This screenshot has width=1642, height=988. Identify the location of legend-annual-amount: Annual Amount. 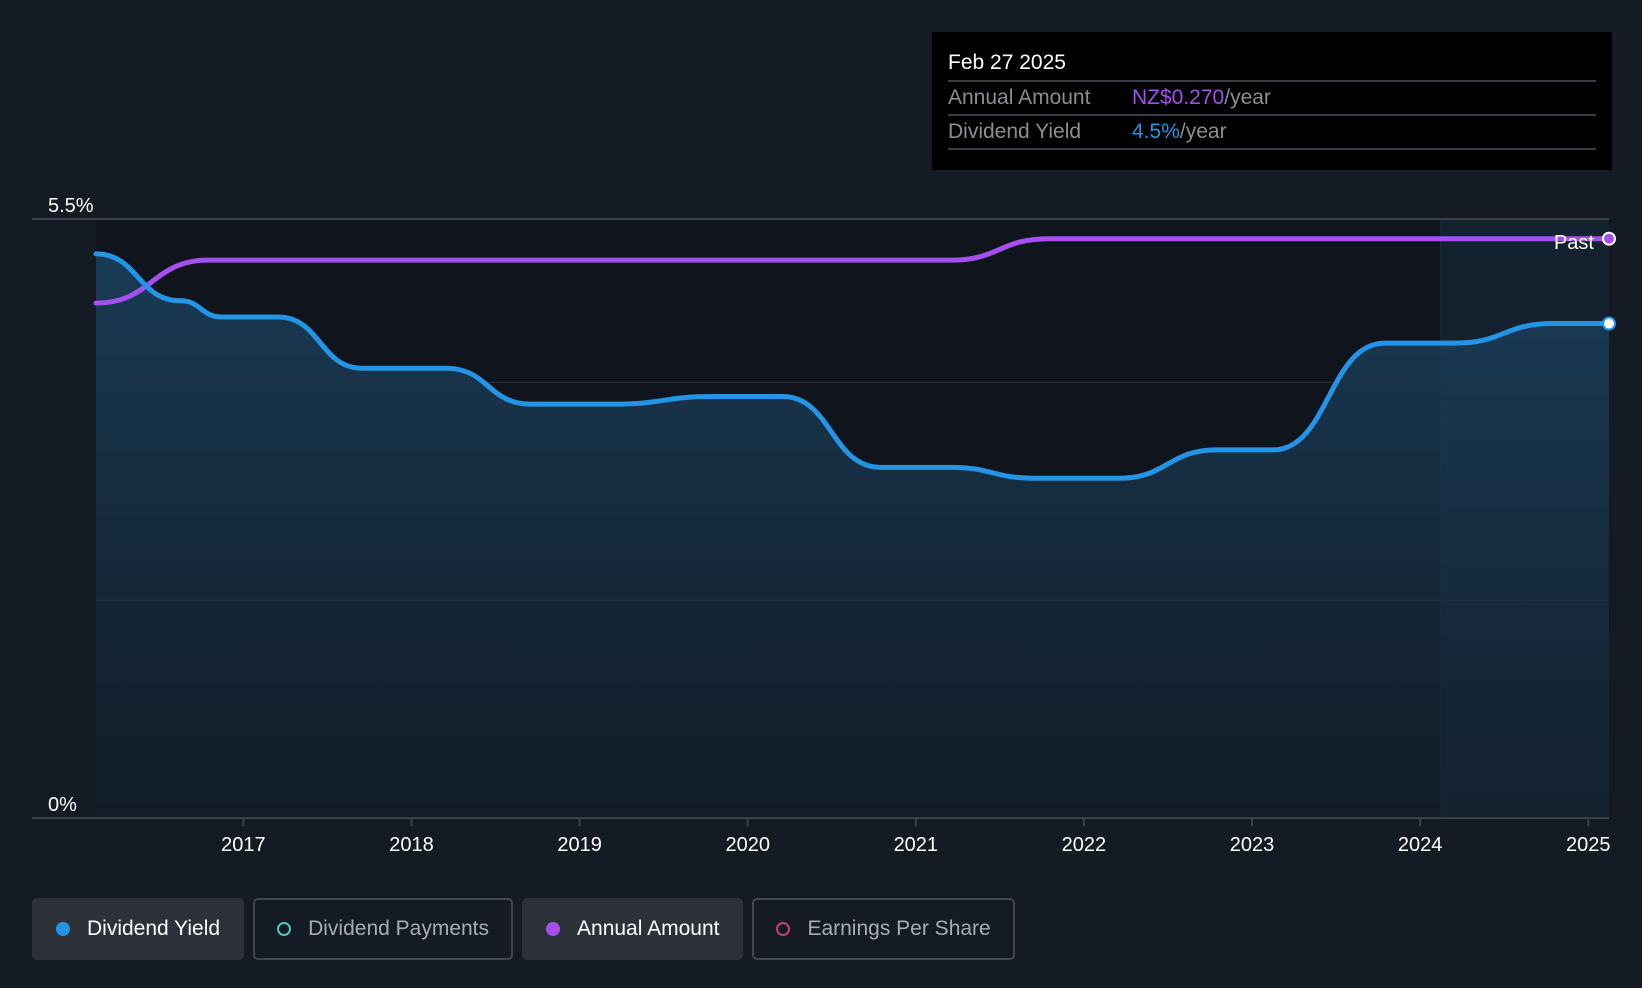
(633, 929).